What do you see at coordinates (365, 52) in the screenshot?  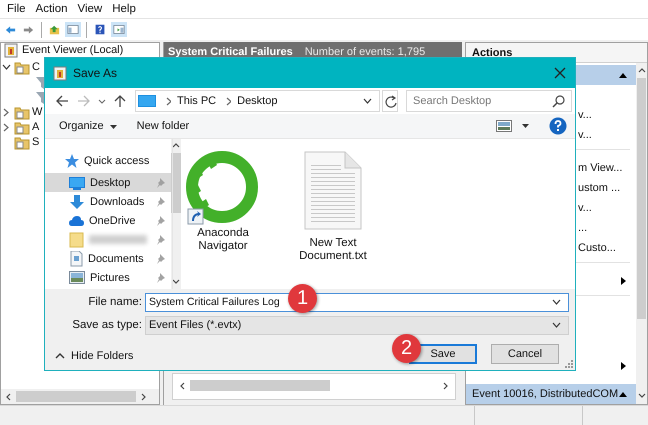 I see `event-count: Number of events: 1,795` at bounding box center [365, 52].